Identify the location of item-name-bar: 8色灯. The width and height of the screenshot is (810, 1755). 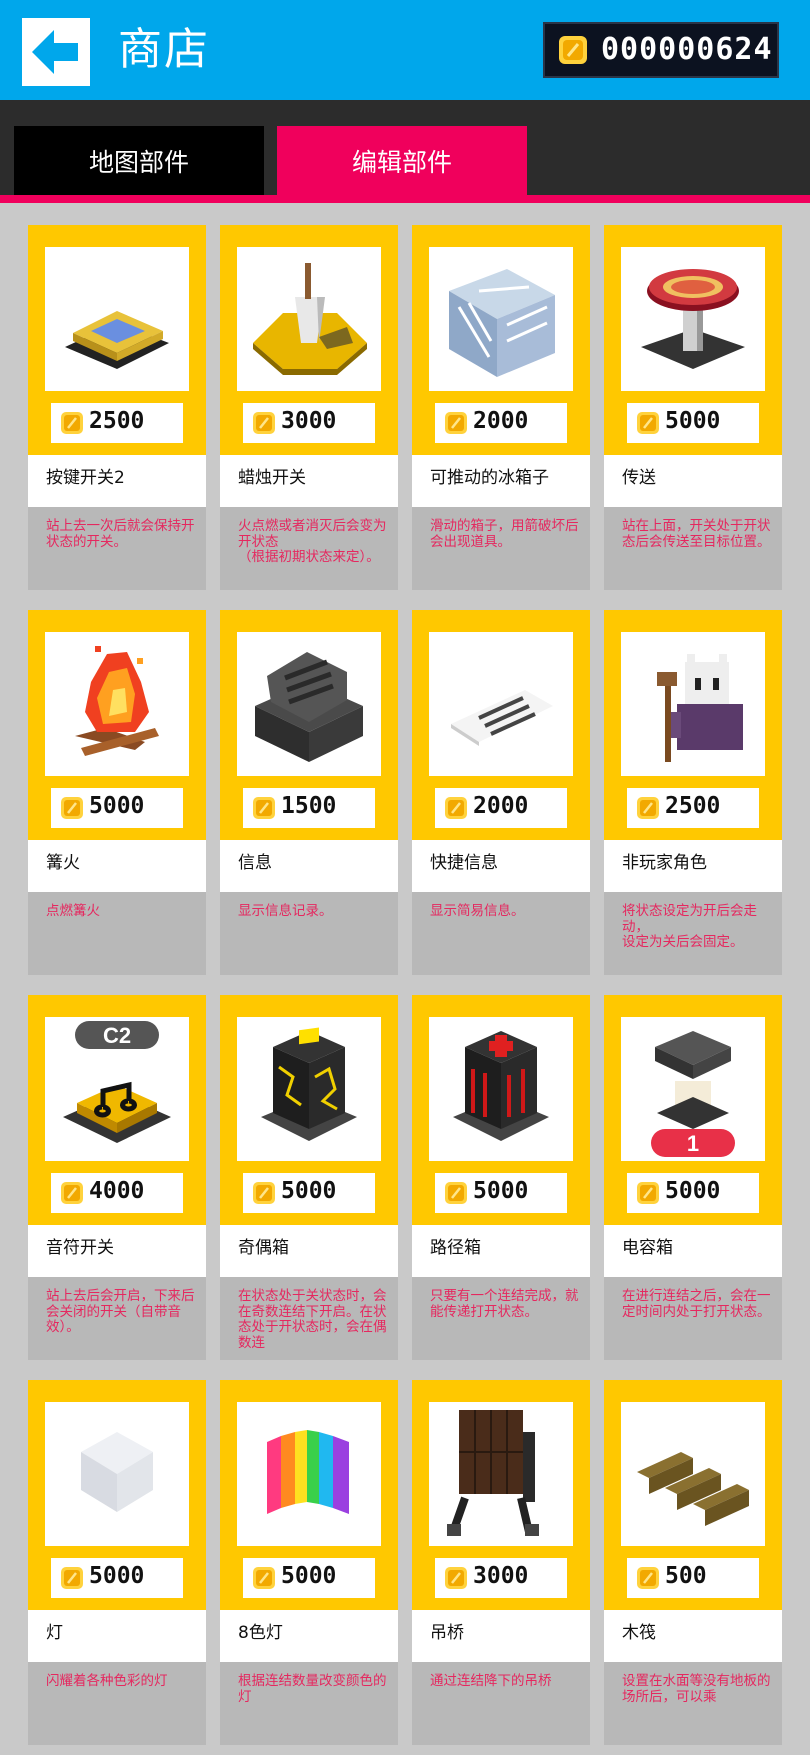
(309, 1636).